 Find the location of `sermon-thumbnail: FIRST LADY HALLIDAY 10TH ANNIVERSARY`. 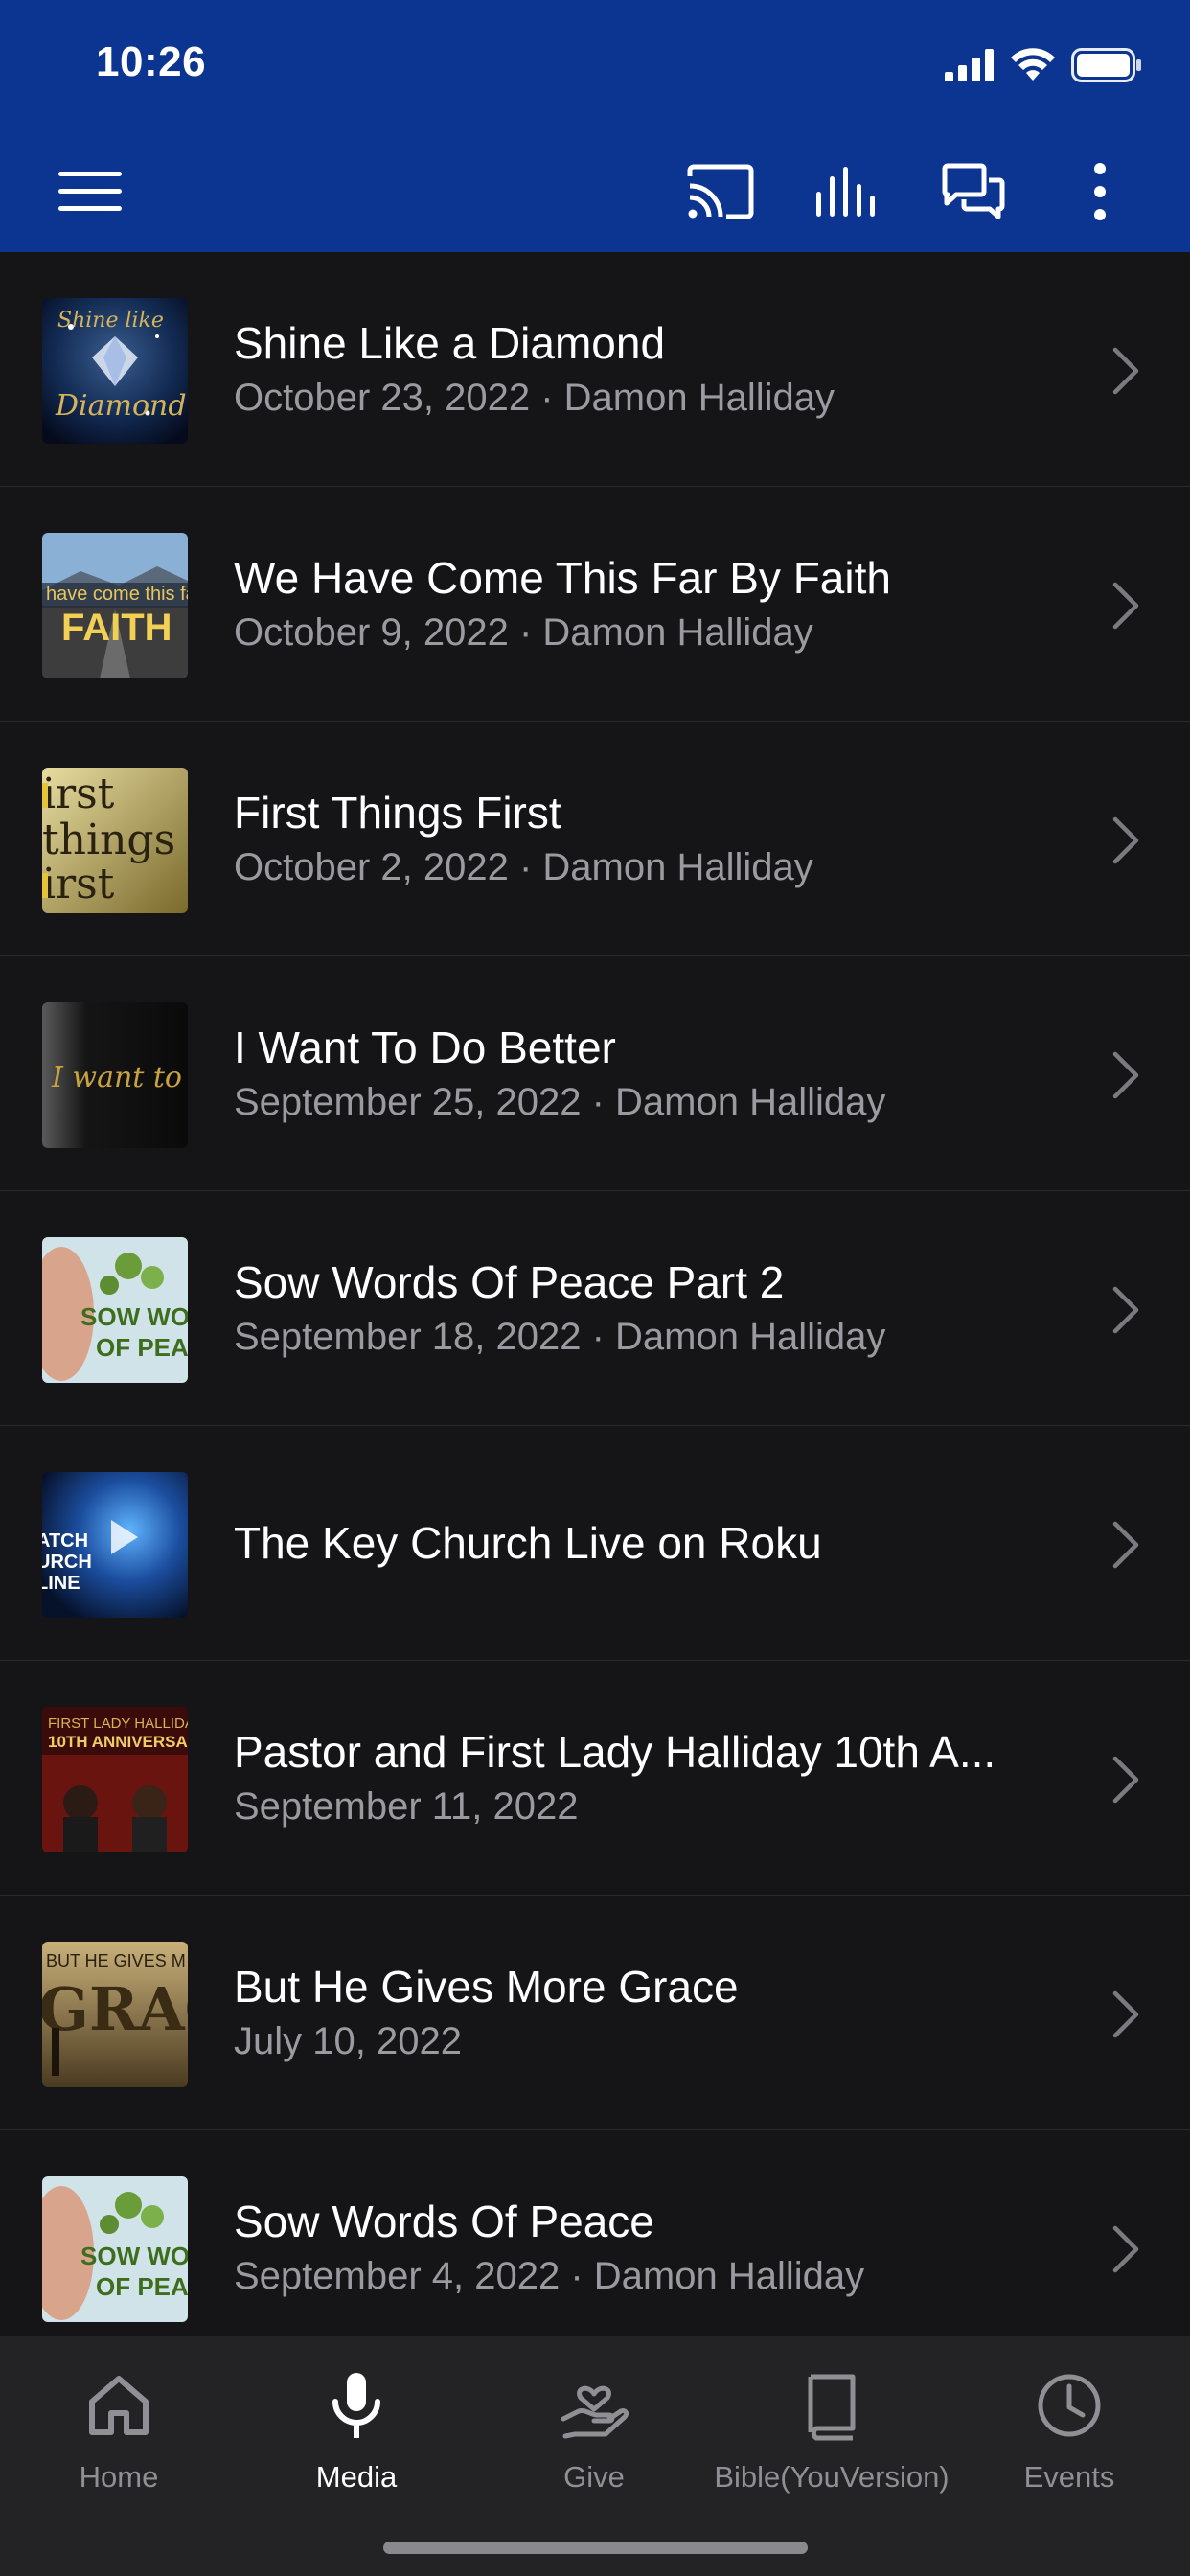

sermon-thumbnail: FIRST LADY HALLIDAY 10TH ANNIVERSARY is located at coordinates (115, 1779).